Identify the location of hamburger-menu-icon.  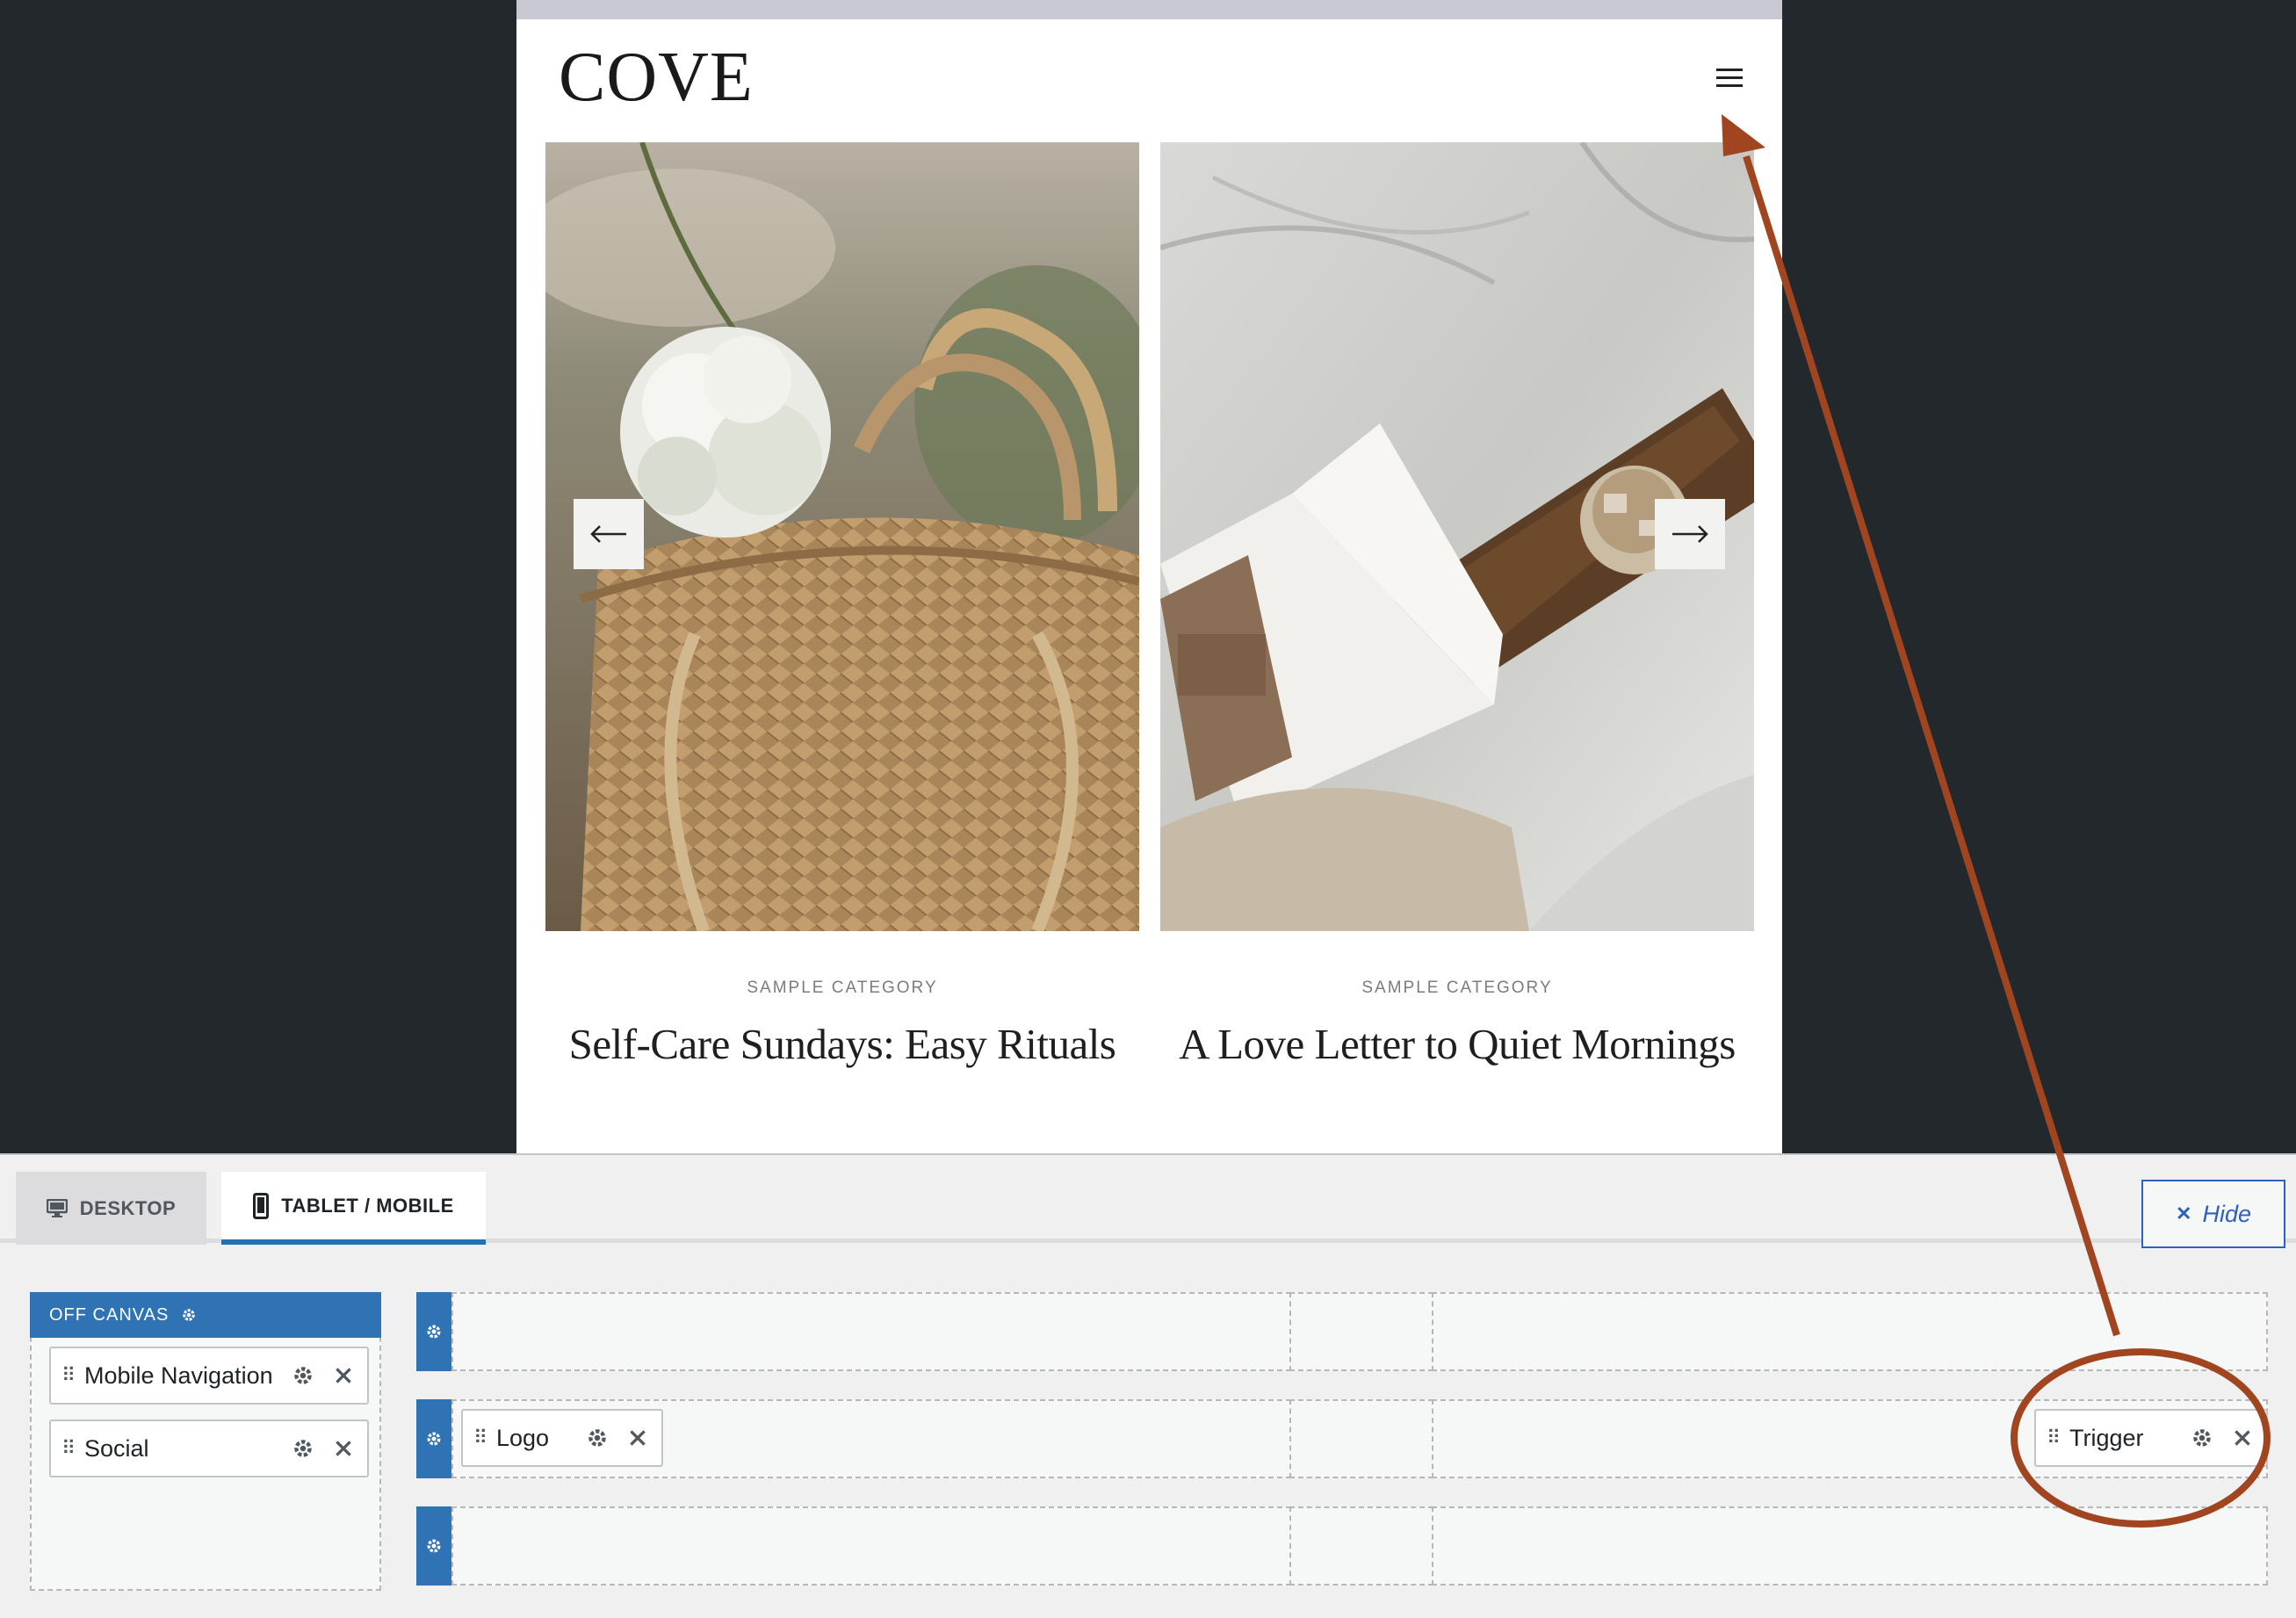
(1729, 80).